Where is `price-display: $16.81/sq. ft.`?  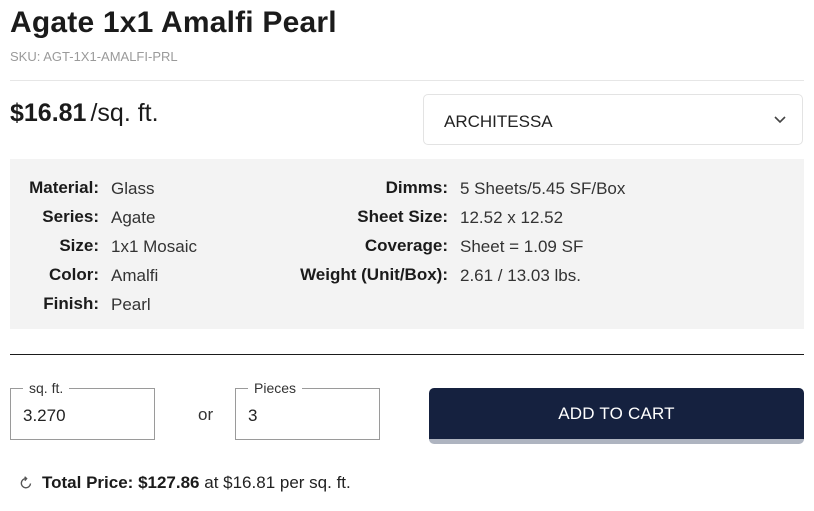
price-display: $16.81/sq. ft. is located at coordinates (84, 113).